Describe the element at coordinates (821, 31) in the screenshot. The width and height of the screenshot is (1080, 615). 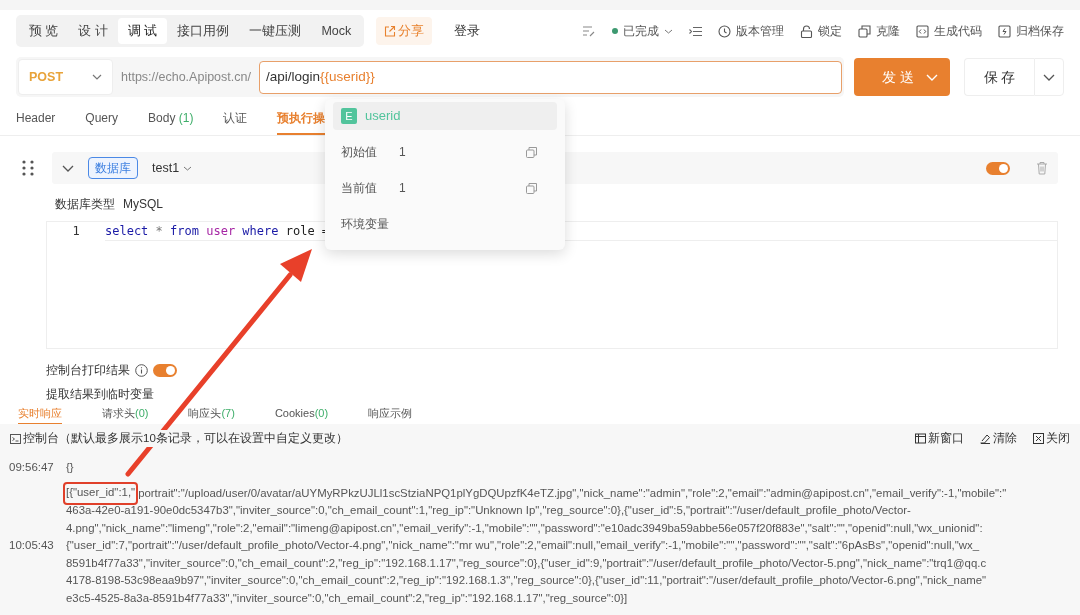
I see `toolbar-action: 锁定` at that location.